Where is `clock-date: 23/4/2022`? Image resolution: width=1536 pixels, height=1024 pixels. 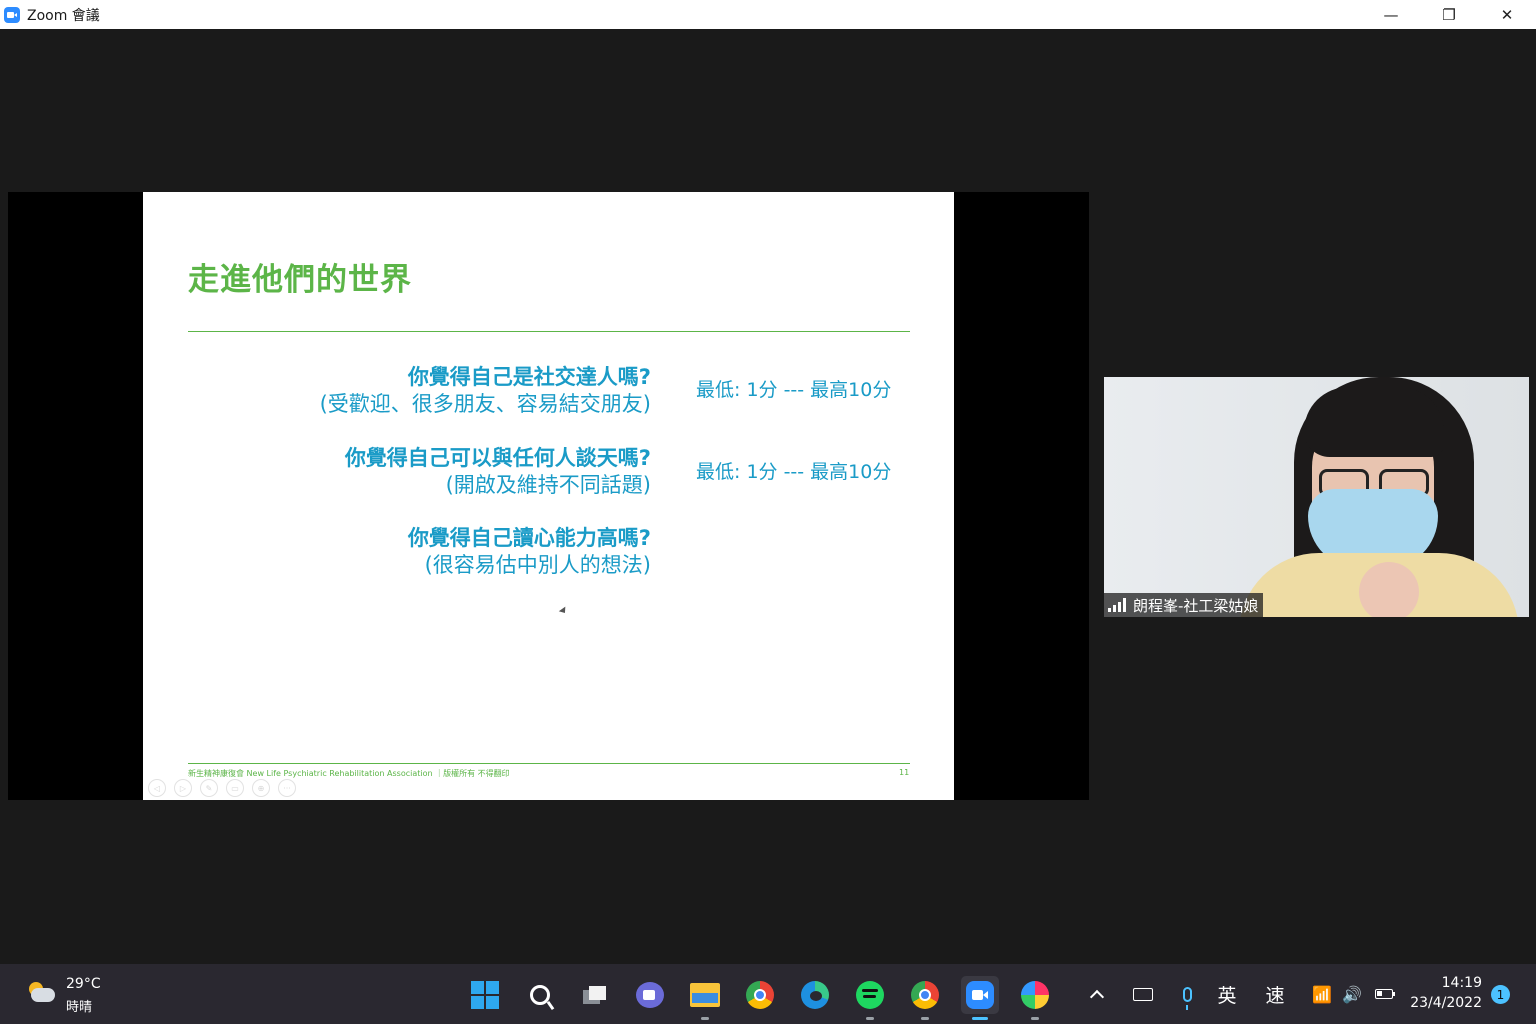 clock-date: 23/4/2022 is located at coordinates (1440, 1003).